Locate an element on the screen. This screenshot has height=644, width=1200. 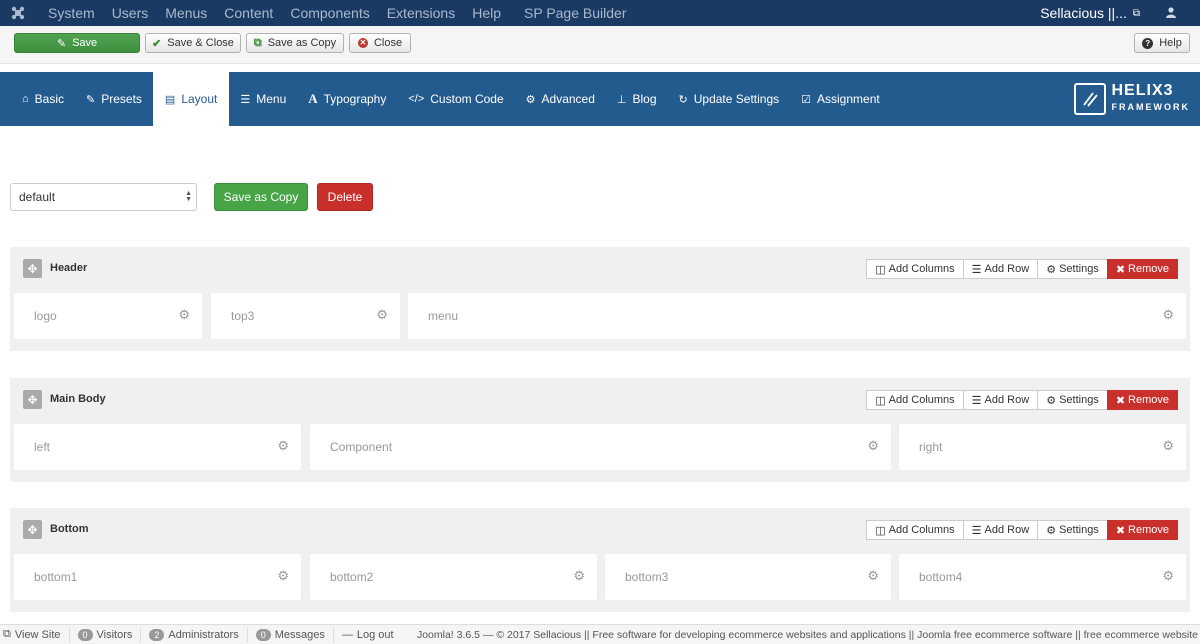
administrators-link: 2 Administrators is located at coordinates (194, 634).